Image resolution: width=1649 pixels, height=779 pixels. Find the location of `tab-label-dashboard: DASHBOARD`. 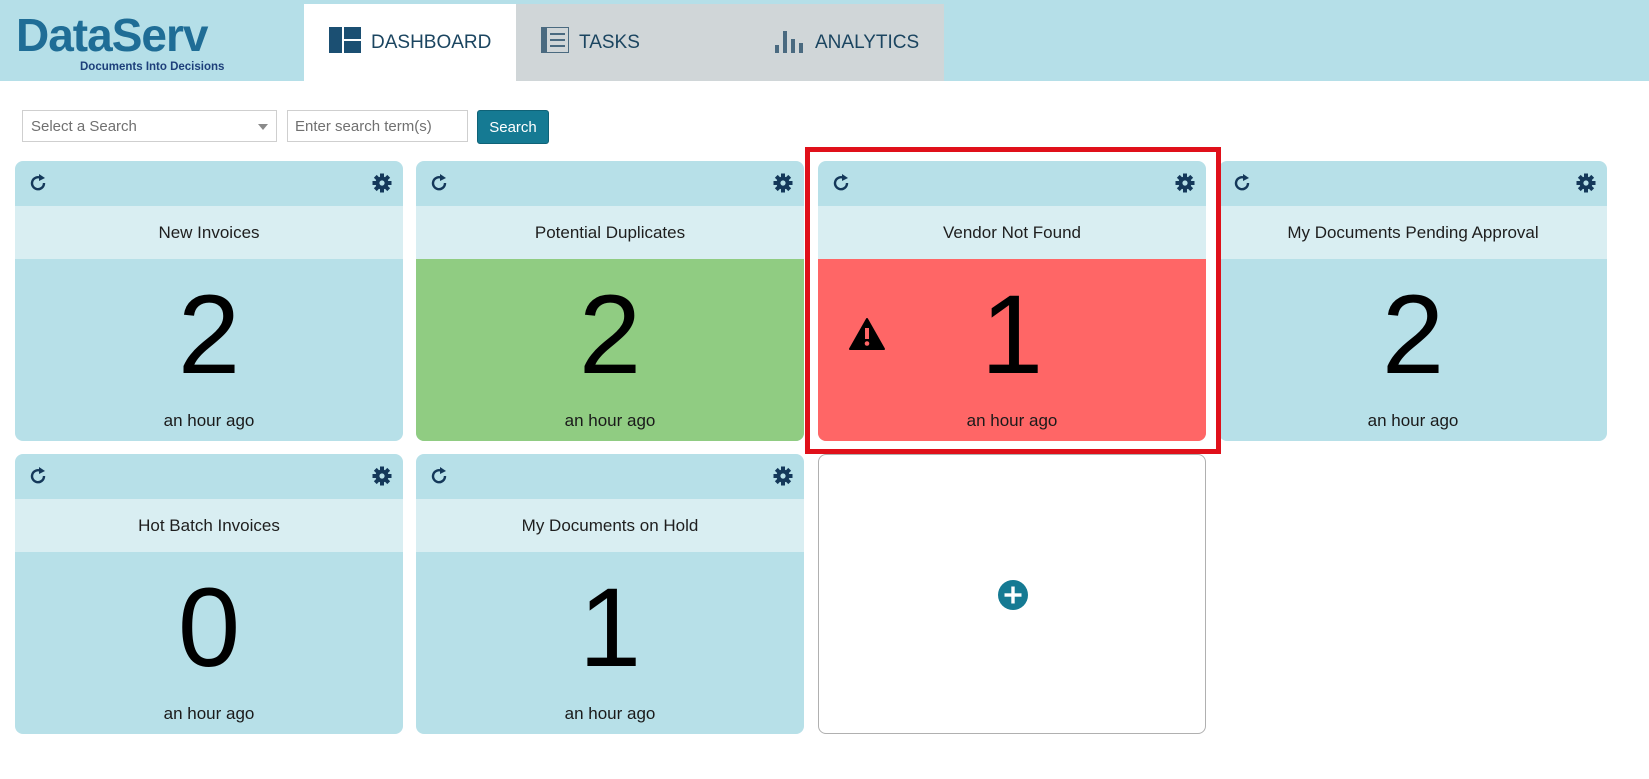

tab-label-dashboard: DASHBOARD is located at coordinates (431, 42).